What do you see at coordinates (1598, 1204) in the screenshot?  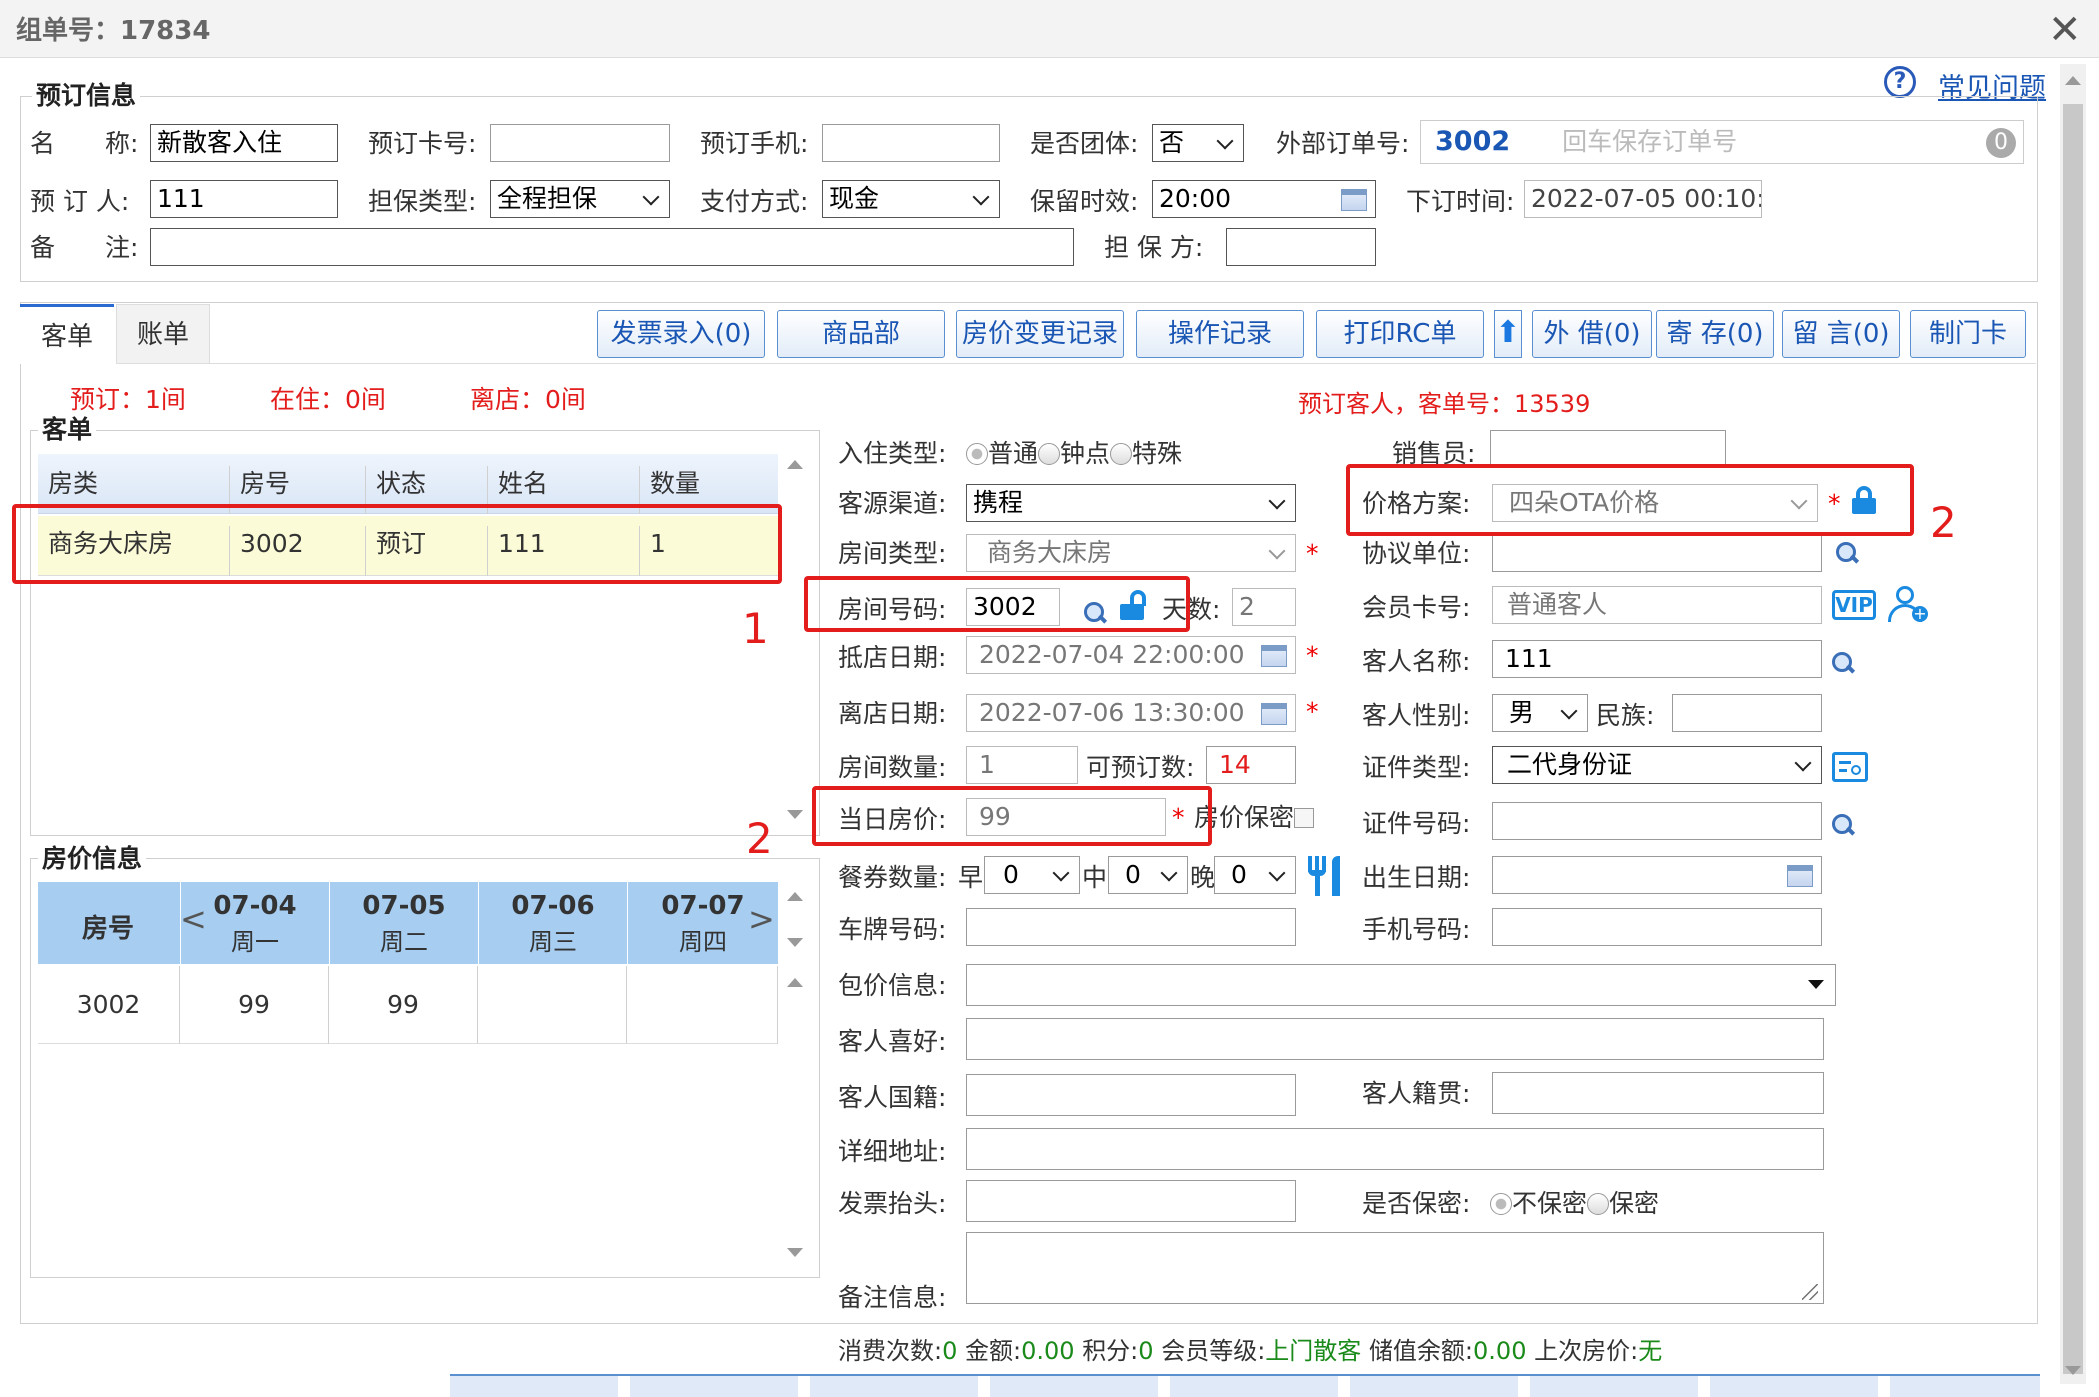 I see `radio-secret` at bounding box center [1598, 1204].